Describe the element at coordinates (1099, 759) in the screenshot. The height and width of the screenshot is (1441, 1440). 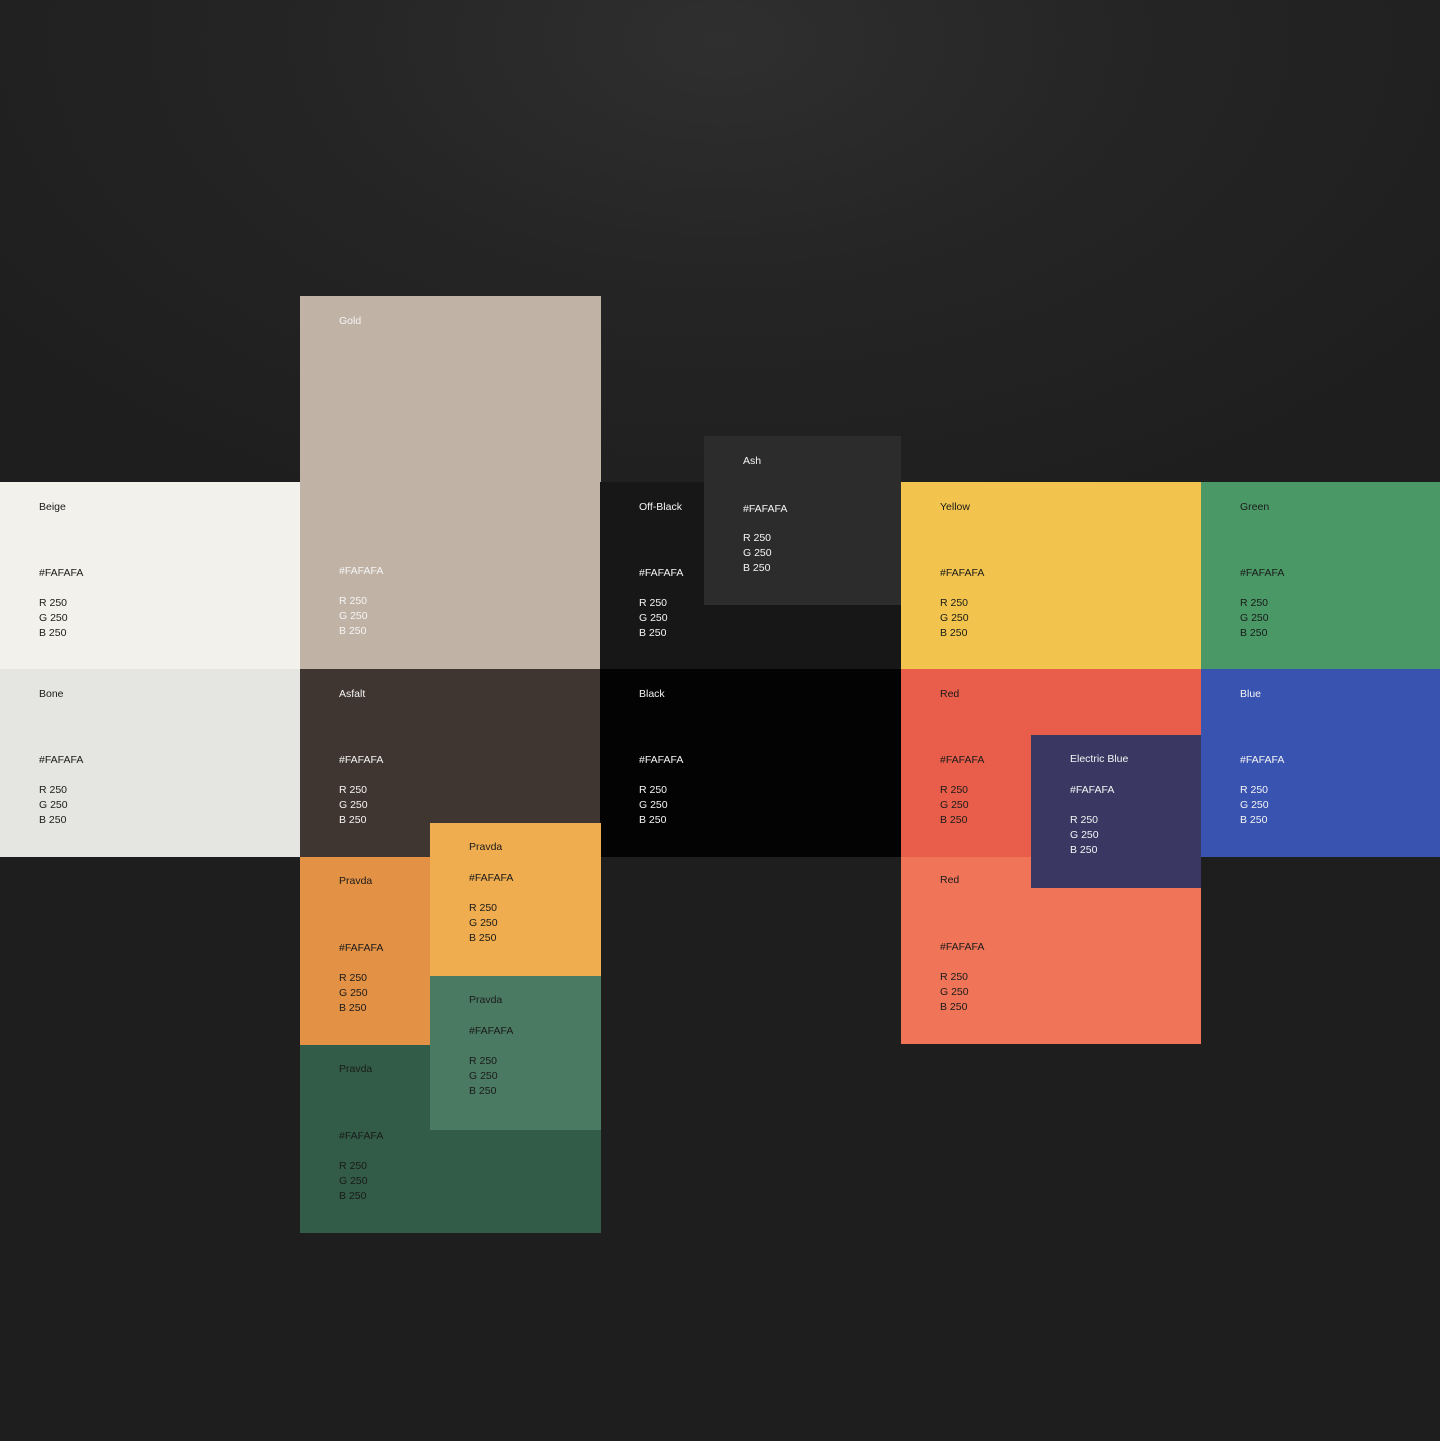
I see `swatch-name: Electric Blue` at that location.